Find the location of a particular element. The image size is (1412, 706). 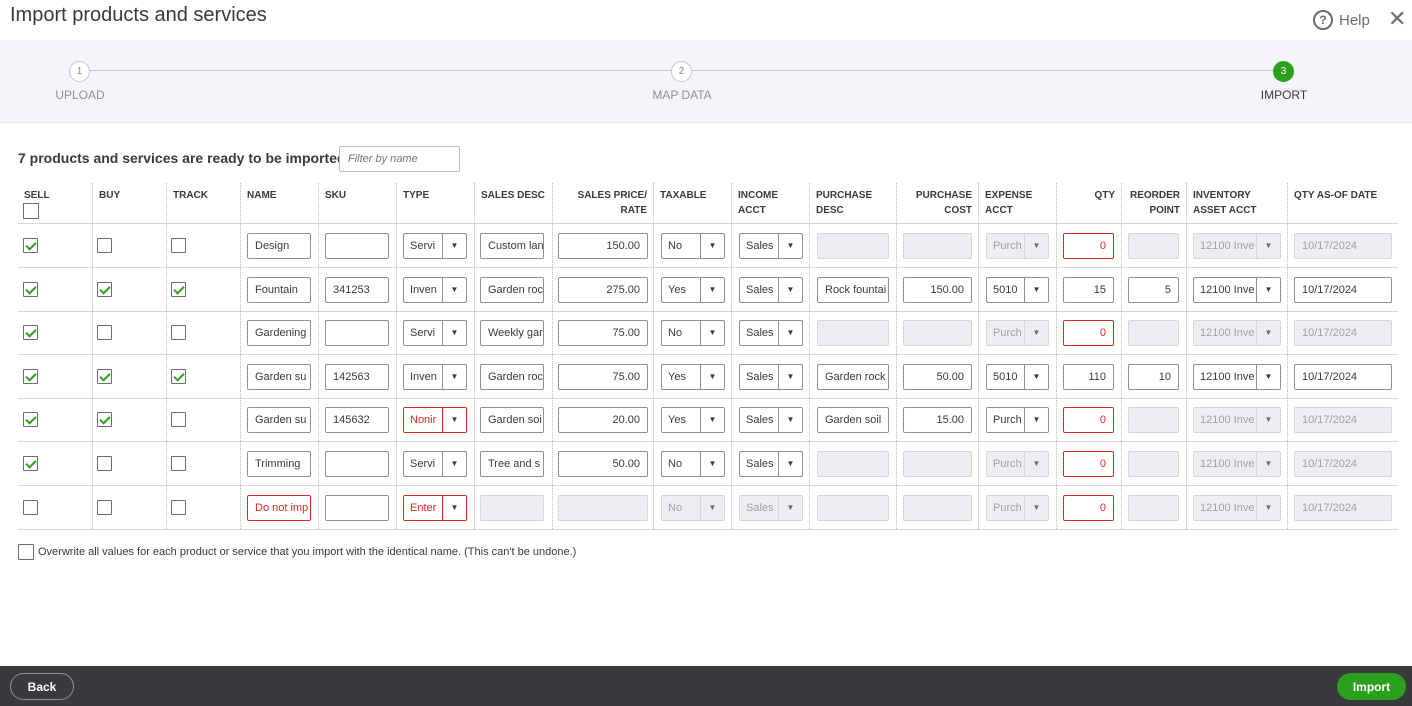

expense-account-select: Purch ▼ is located at coordinates (1017, 420).